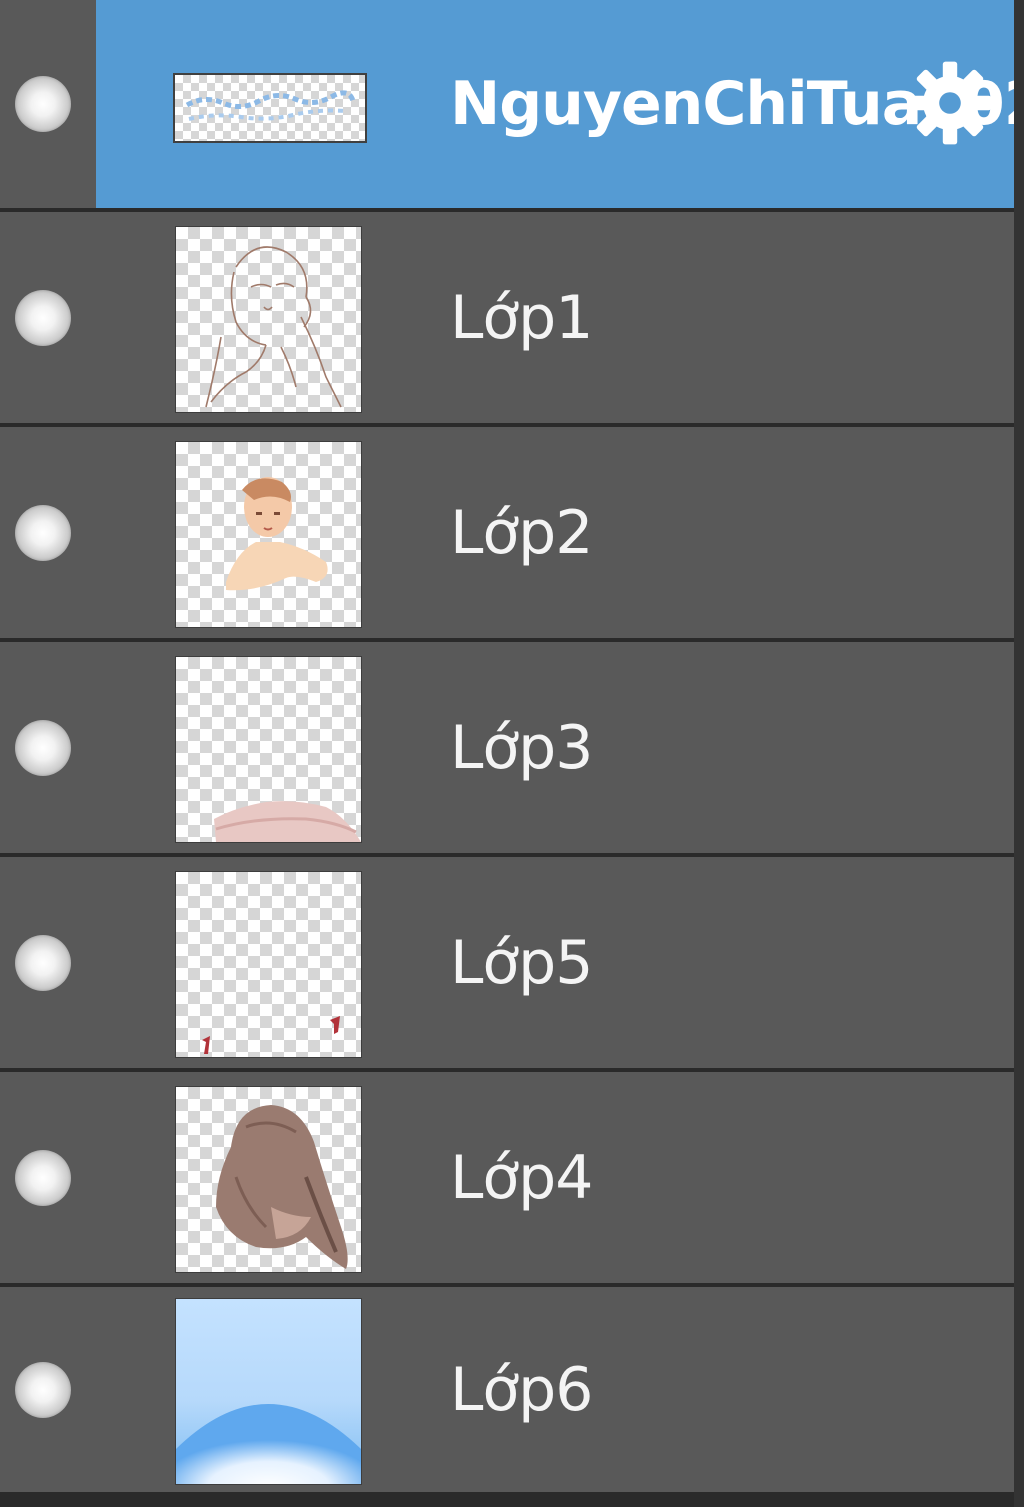  I want to click on layer-row-lop2: Lớp2, so click(507, 532).